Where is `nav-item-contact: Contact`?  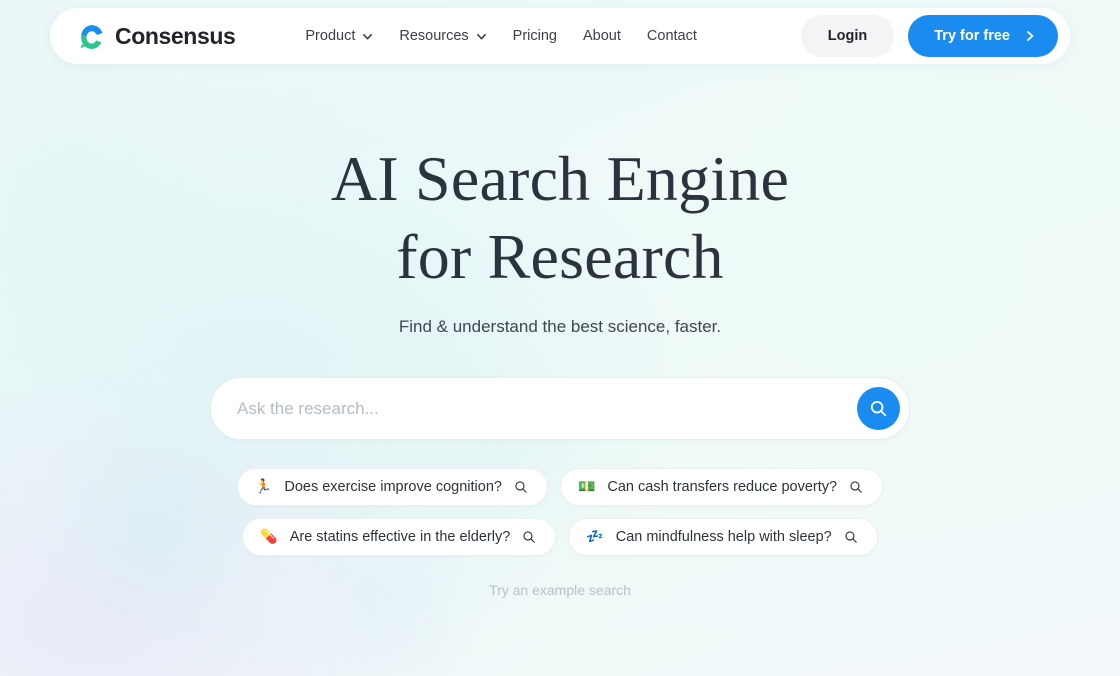 nav-item-contact: Contact is located at coordinates (672, 36).